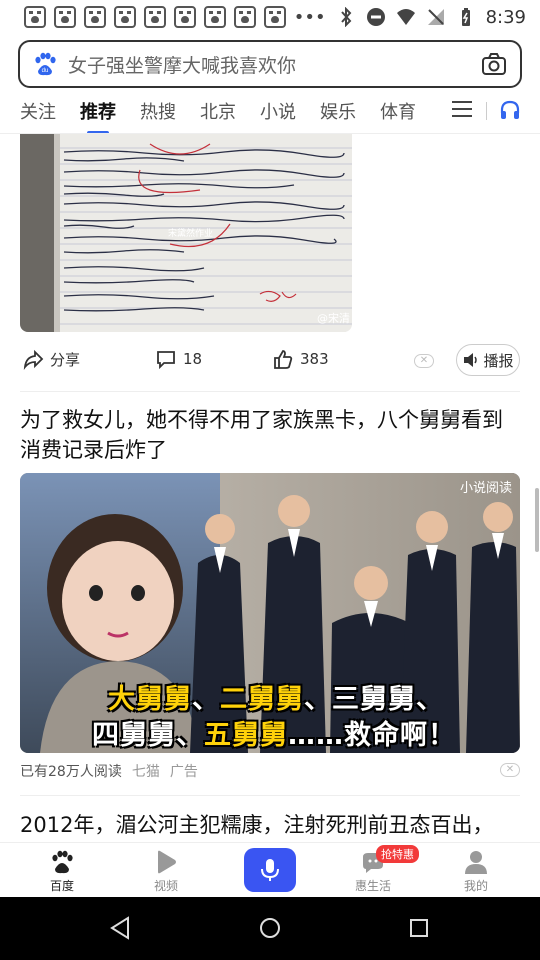  I want to click on tab-sports: 体育, so click(398, 113).